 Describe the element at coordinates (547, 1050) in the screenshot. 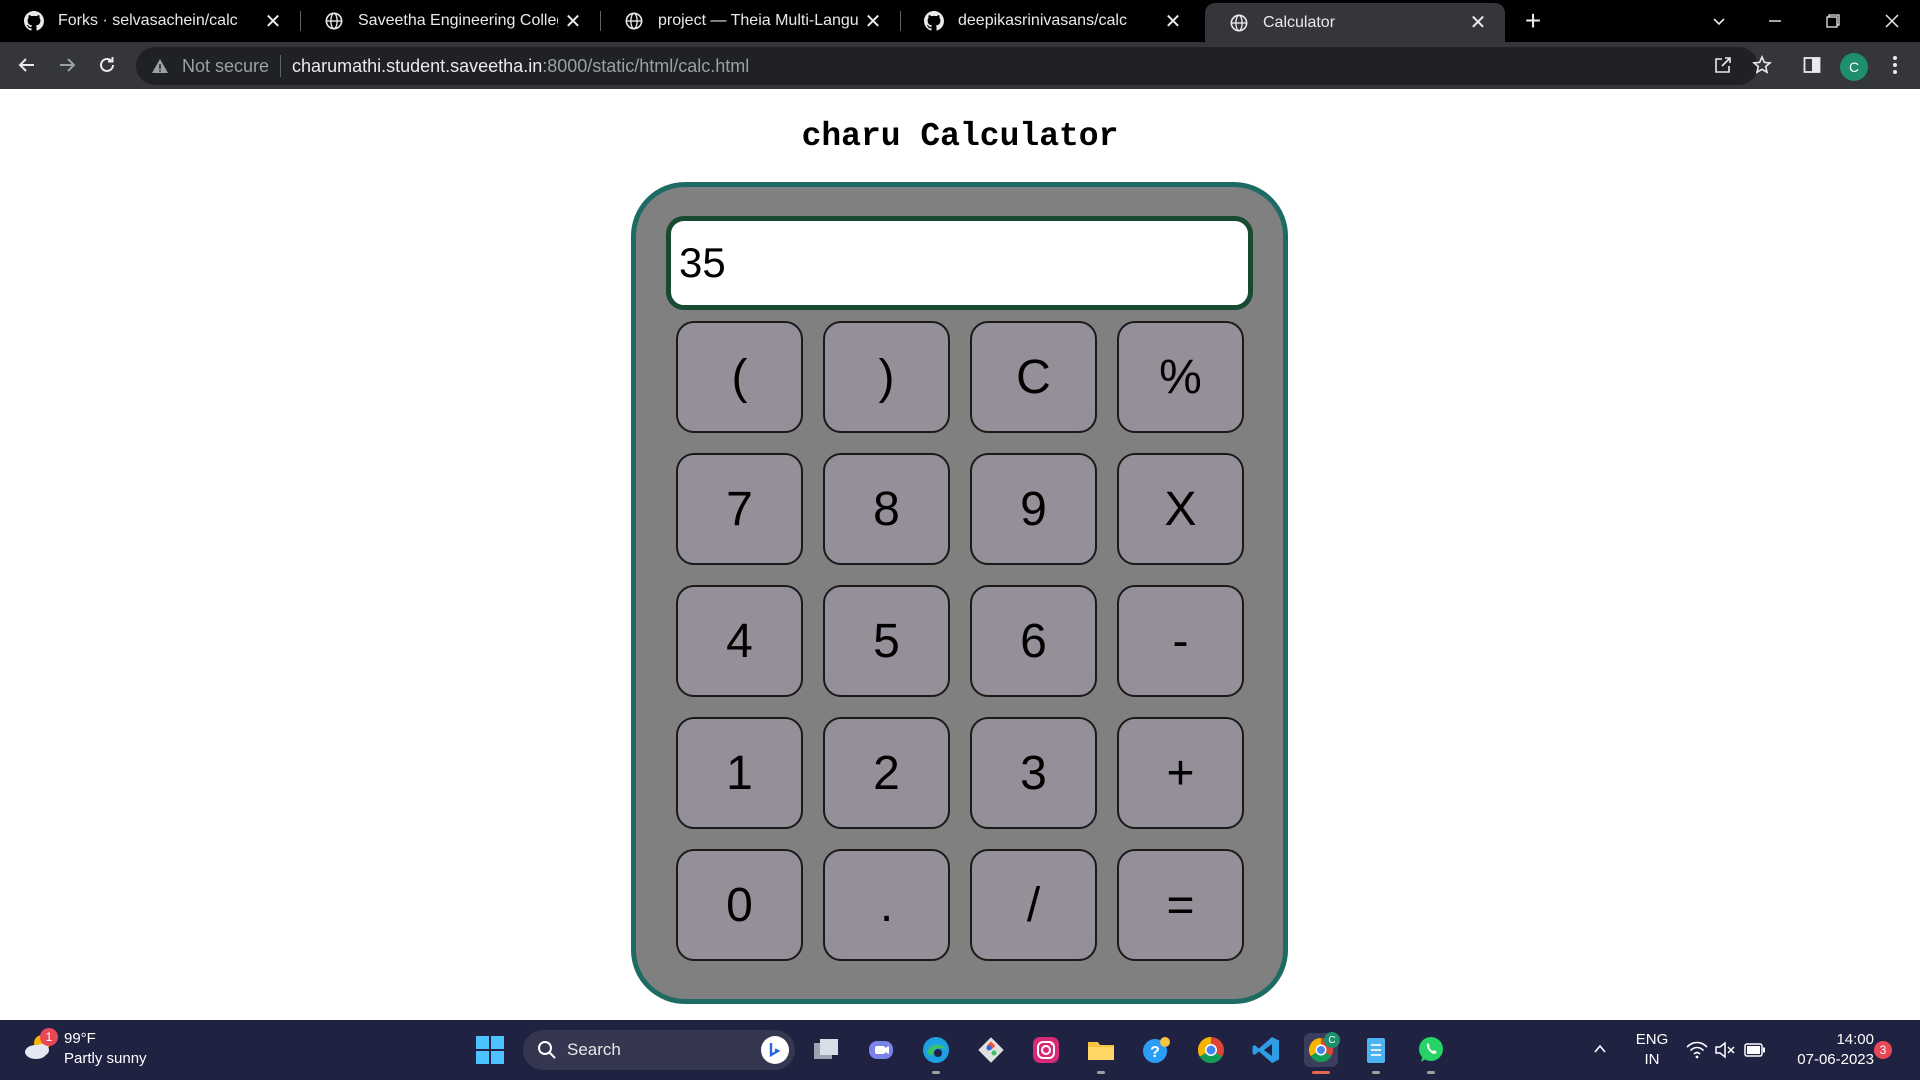

I see `search-icon` at that location.